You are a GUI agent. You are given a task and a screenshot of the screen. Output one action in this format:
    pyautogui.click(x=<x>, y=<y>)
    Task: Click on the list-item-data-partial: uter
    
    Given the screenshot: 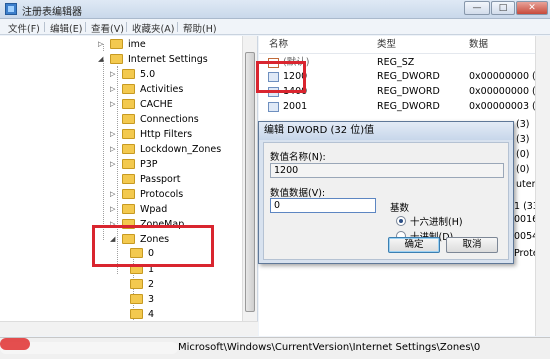 What is the action you would take?
    pyautogui.click(x=526, y=184)
    